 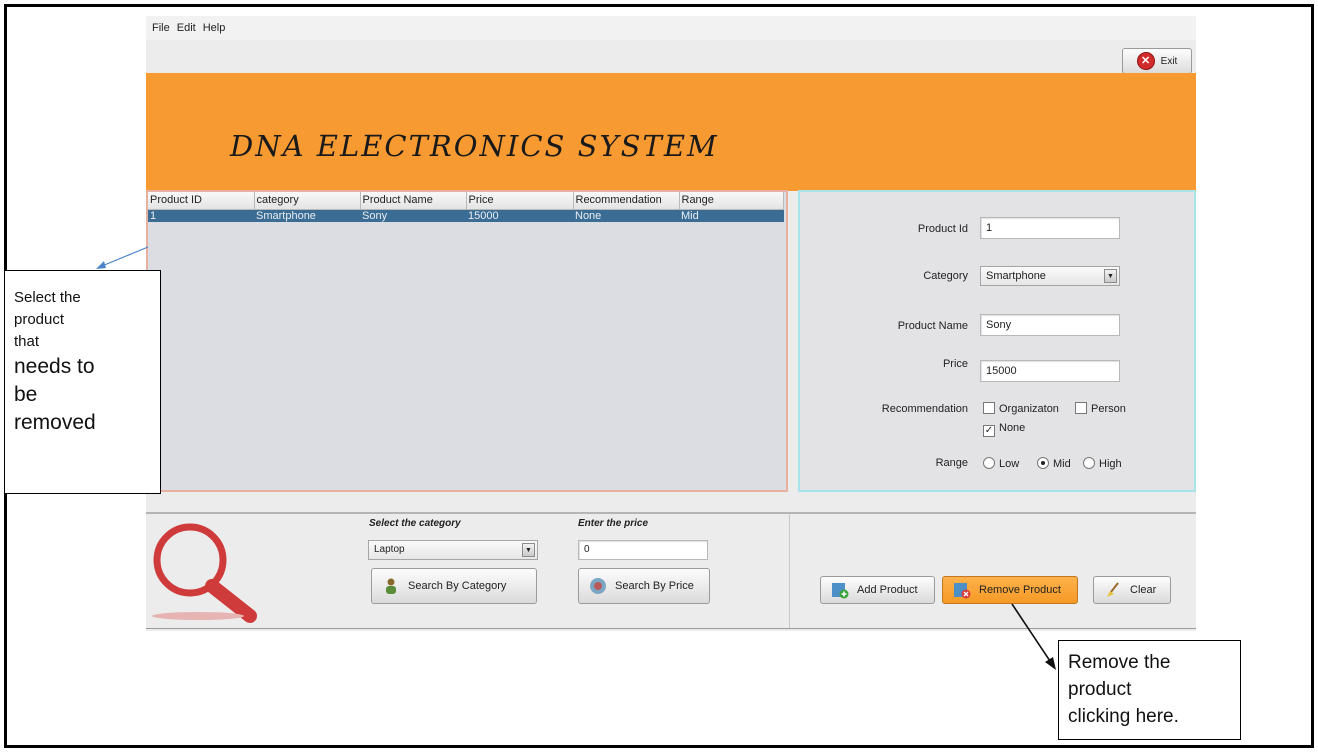 What do you see at coordinates (1032, 634) in the screenshot?
I see `remove-arrow` at bounding box center [1032, 634].